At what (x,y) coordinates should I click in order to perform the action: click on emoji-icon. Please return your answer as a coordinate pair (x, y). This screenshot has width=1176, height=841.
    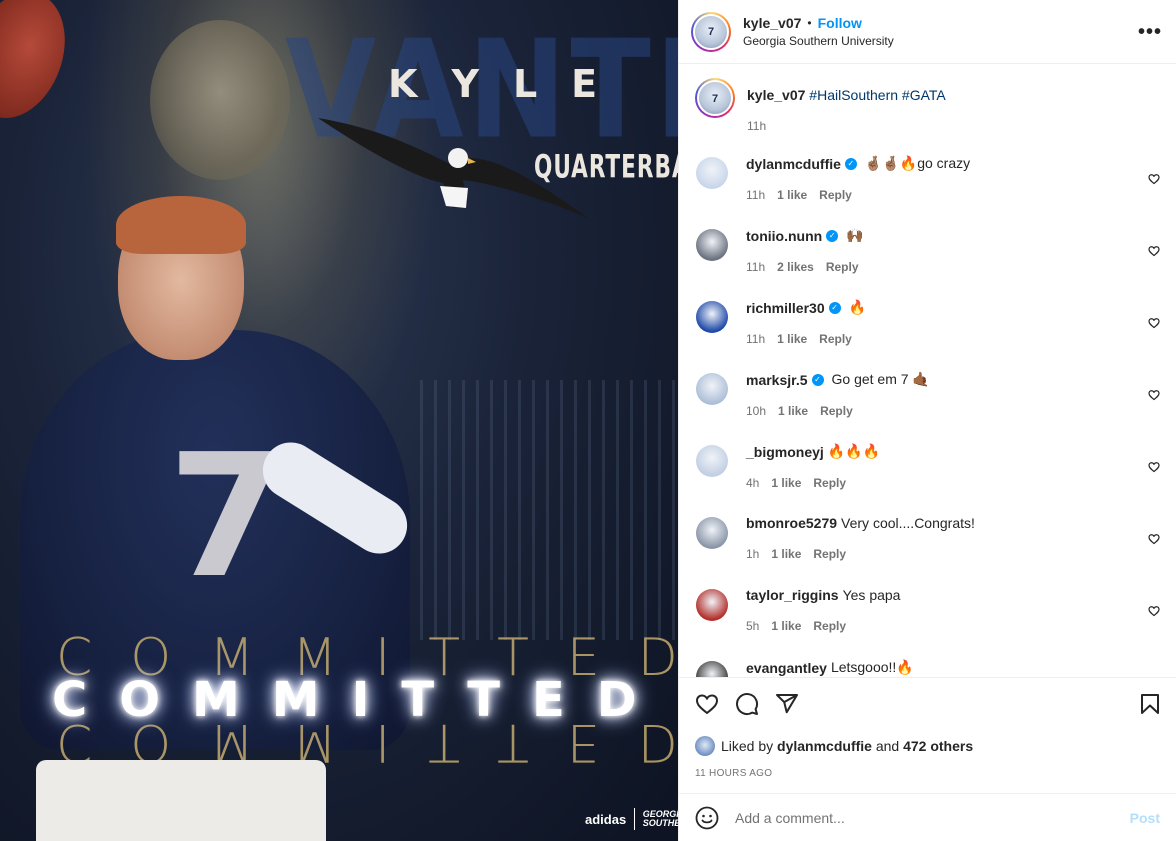
    Looking at the image, I should click on (707, 818).